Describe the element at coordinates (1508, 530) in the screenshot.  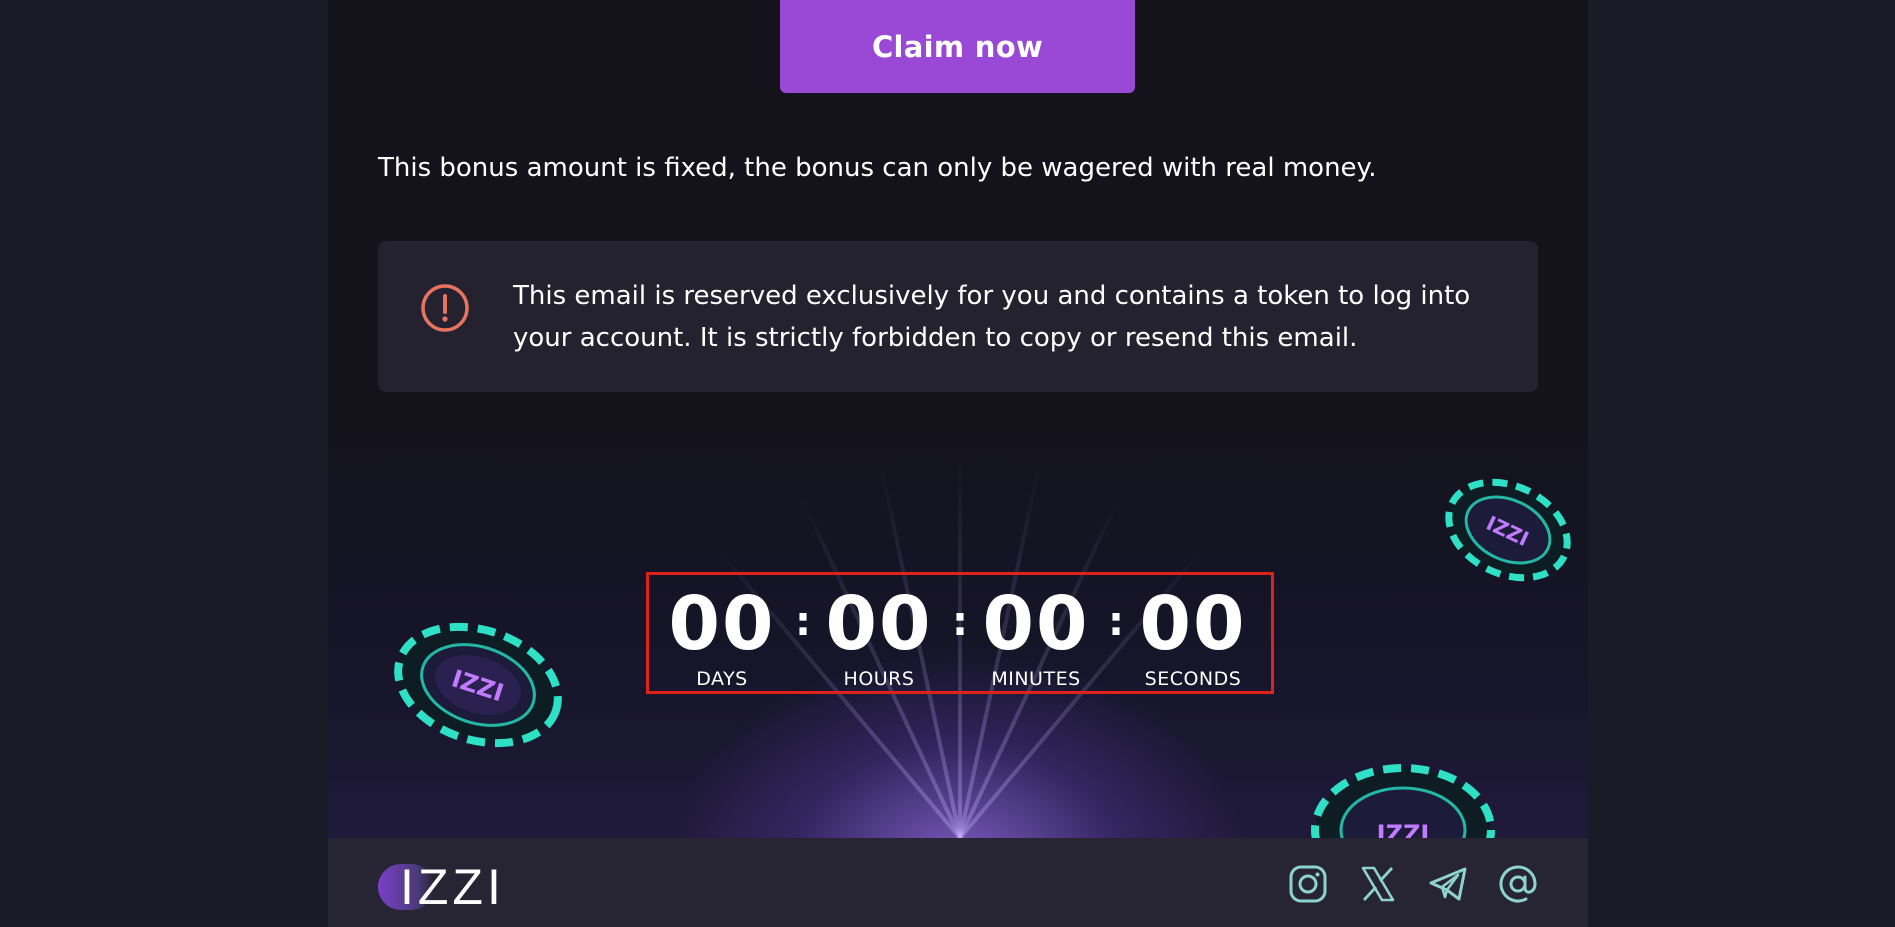
I see `casino-chip-right-top: IZZI` at that location.